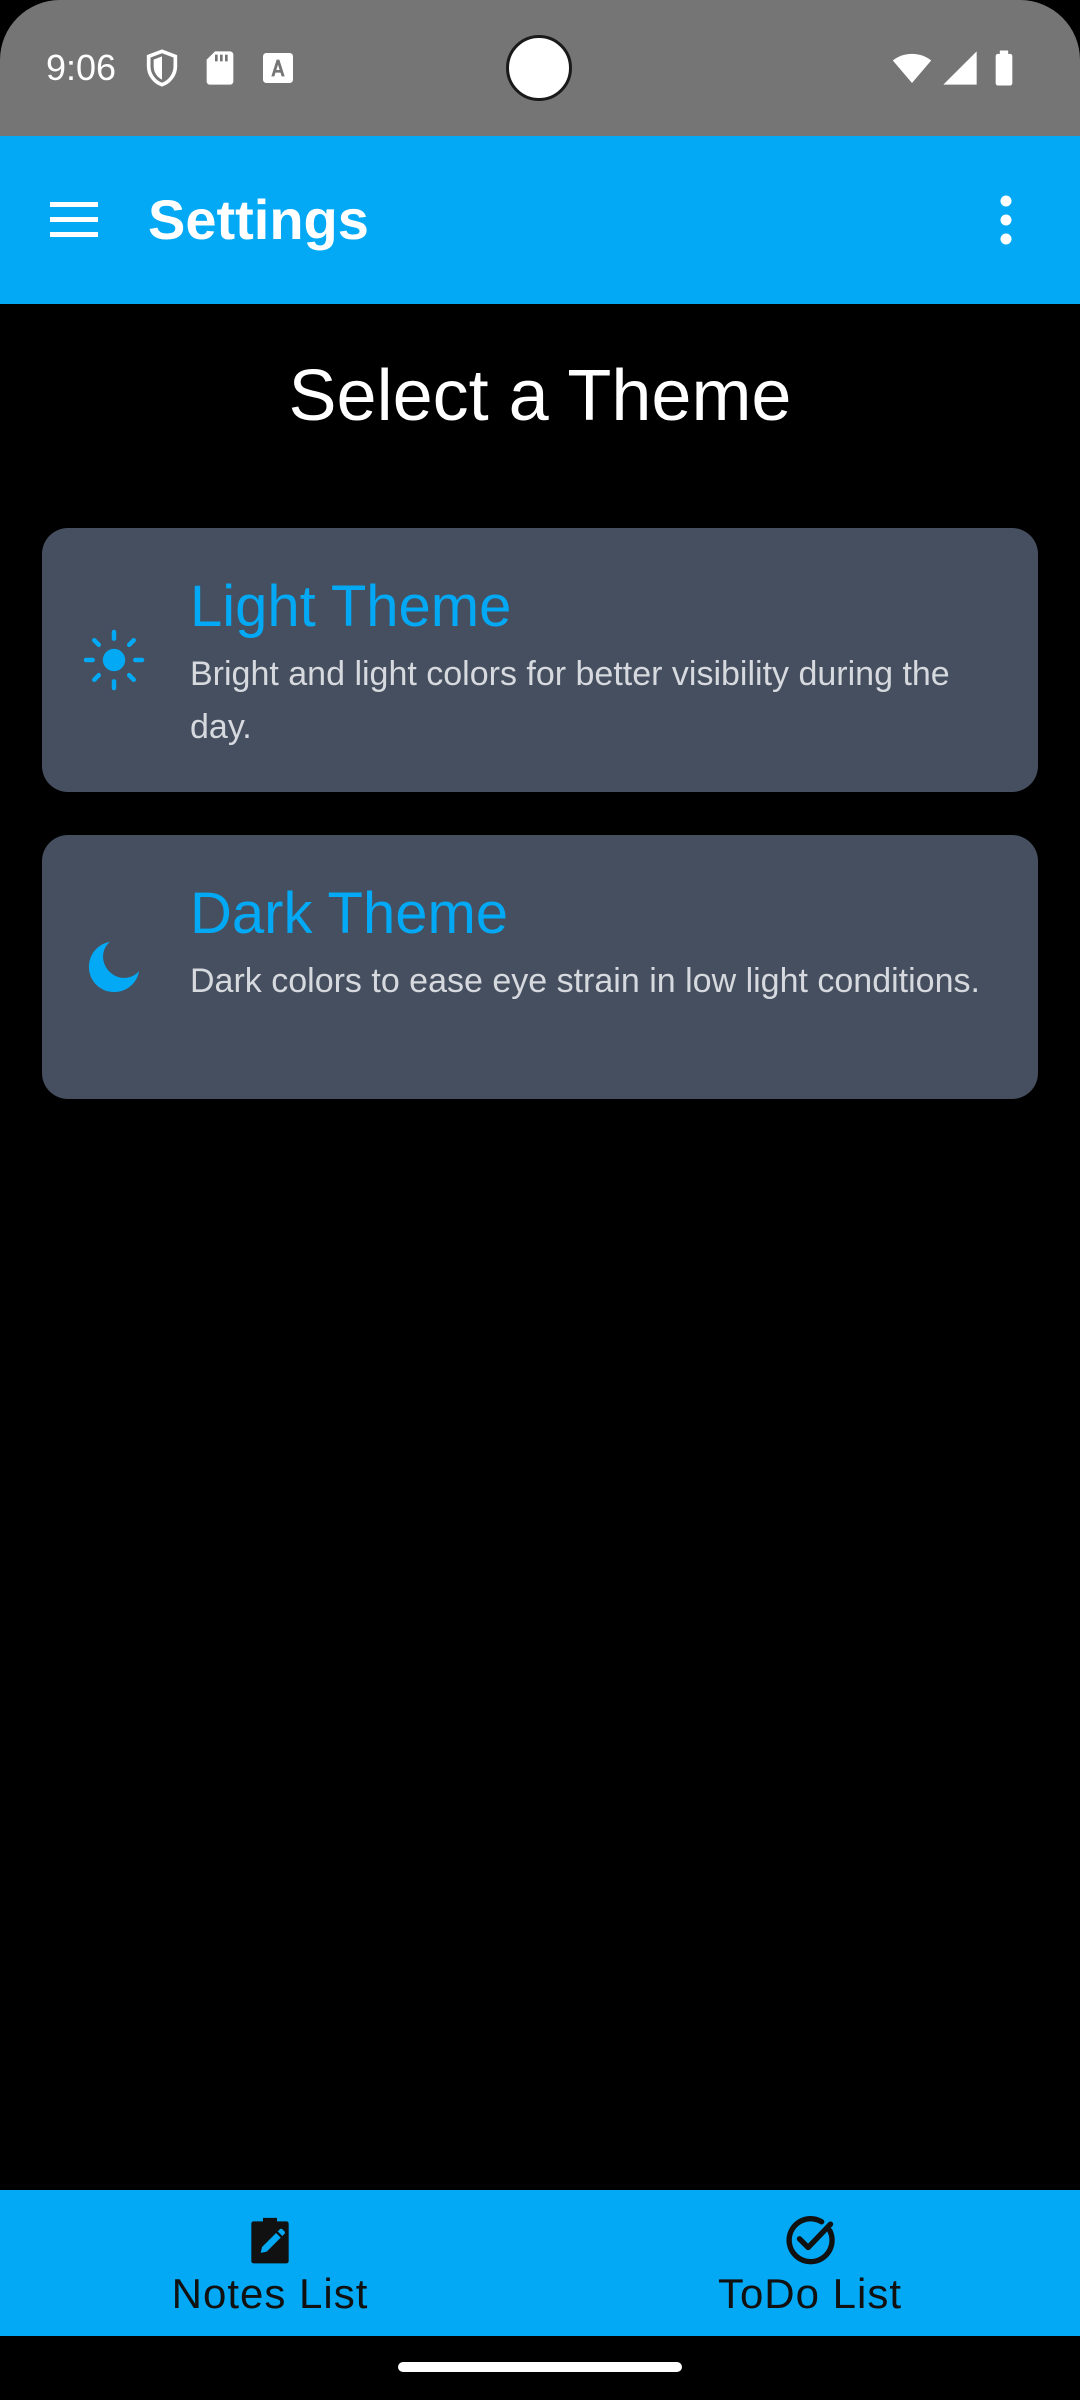  I want to click on app-bar: Settings, so click(540, 220).